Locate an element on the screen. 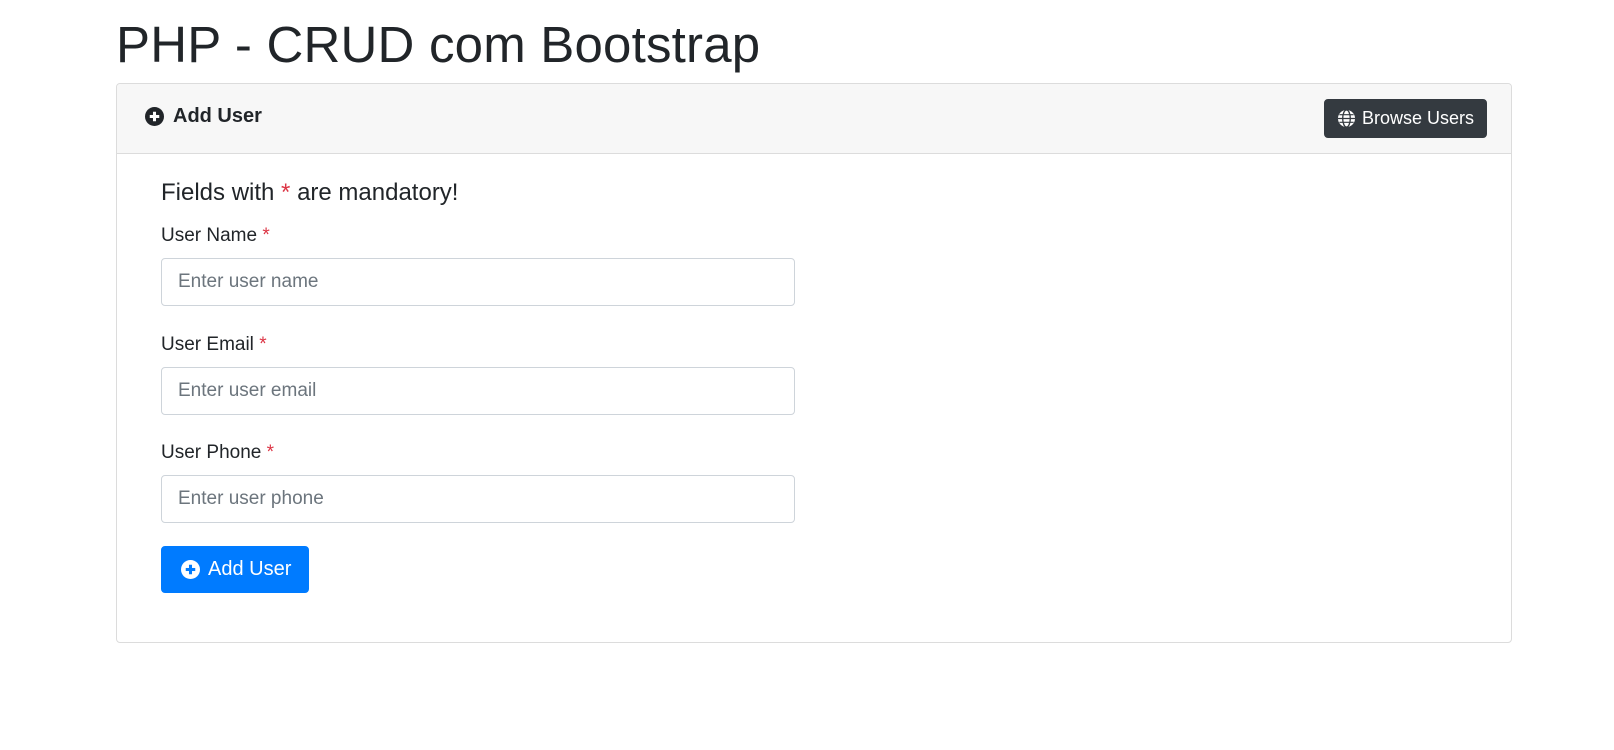  page-title: PHP - CRUD com Bootstrap is located at coordinates (438, 44).